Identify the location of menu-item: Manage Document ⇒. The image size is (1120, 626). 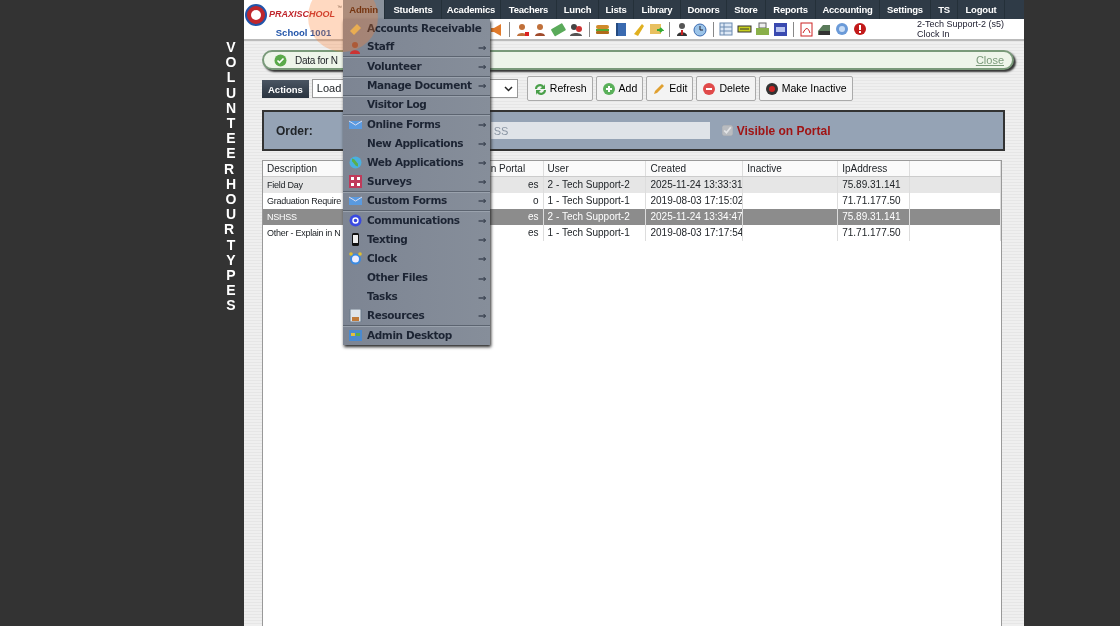
(416, 86).